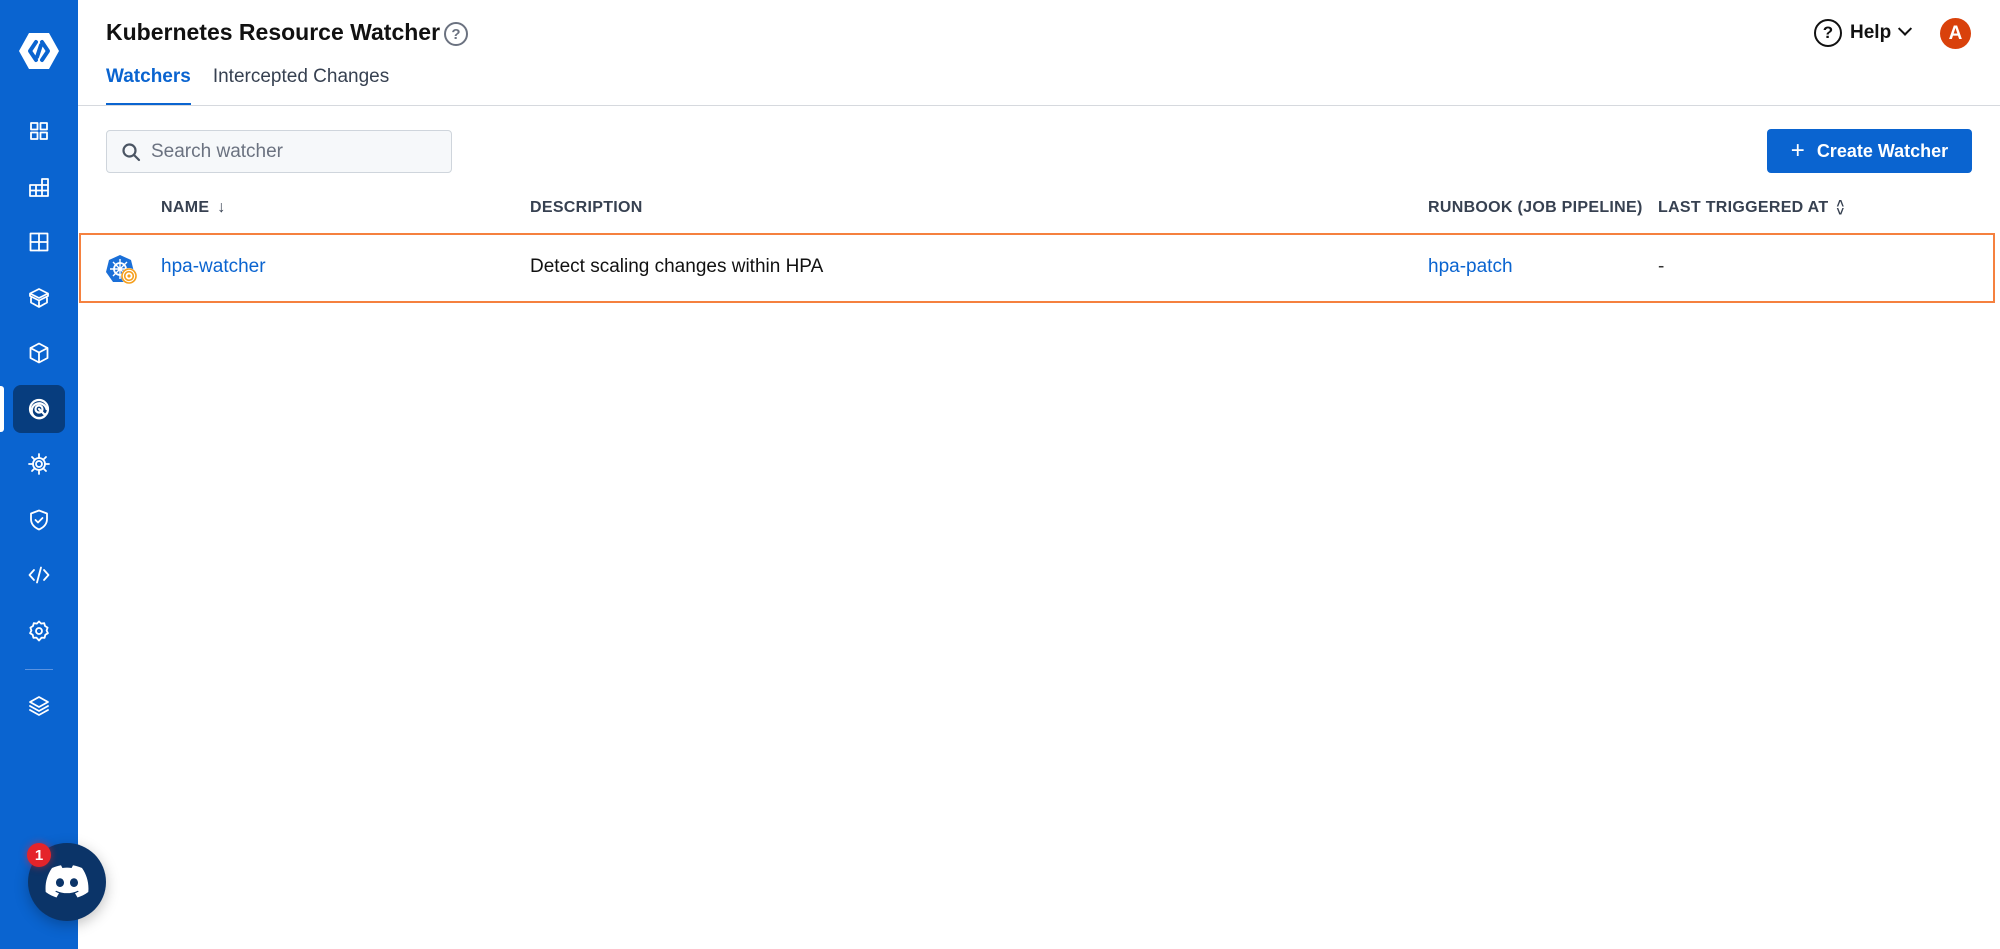 The image size is (2000, 949). Describe the element at coordinates (1743, 207) in the screenshot. I see `column-label: LAST TRIGGERED AT` at that location.